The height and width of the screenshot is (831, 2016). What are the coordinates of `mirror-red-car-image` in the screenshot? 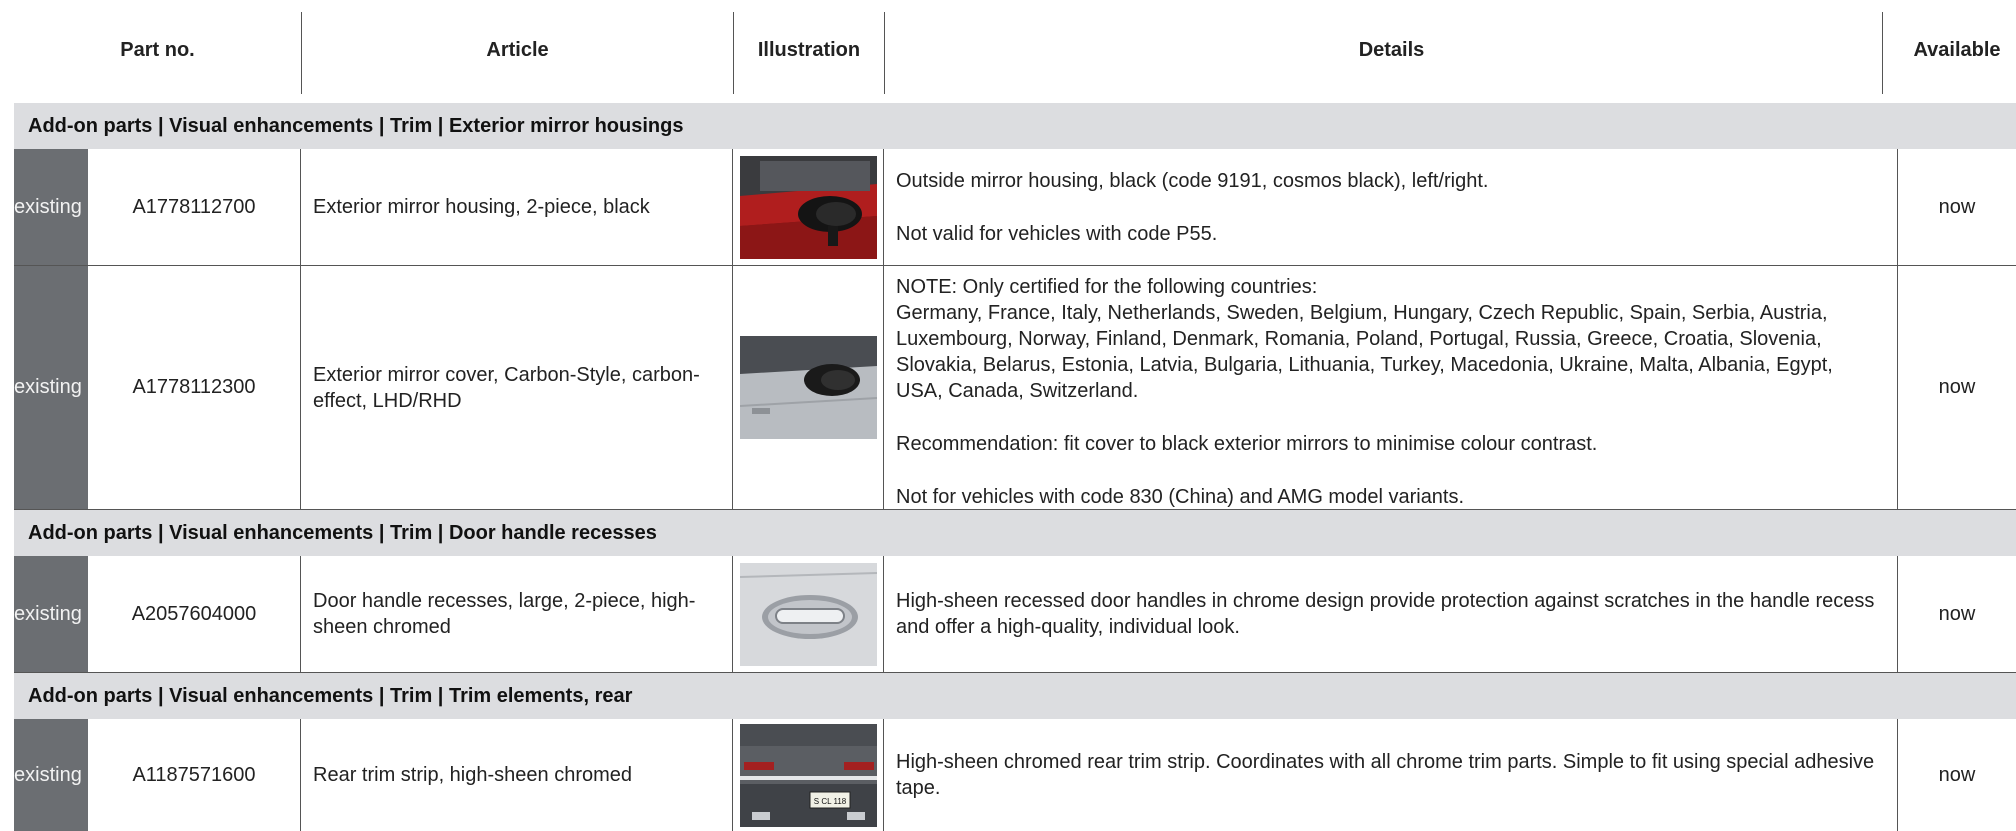 It's located at (808, 207).